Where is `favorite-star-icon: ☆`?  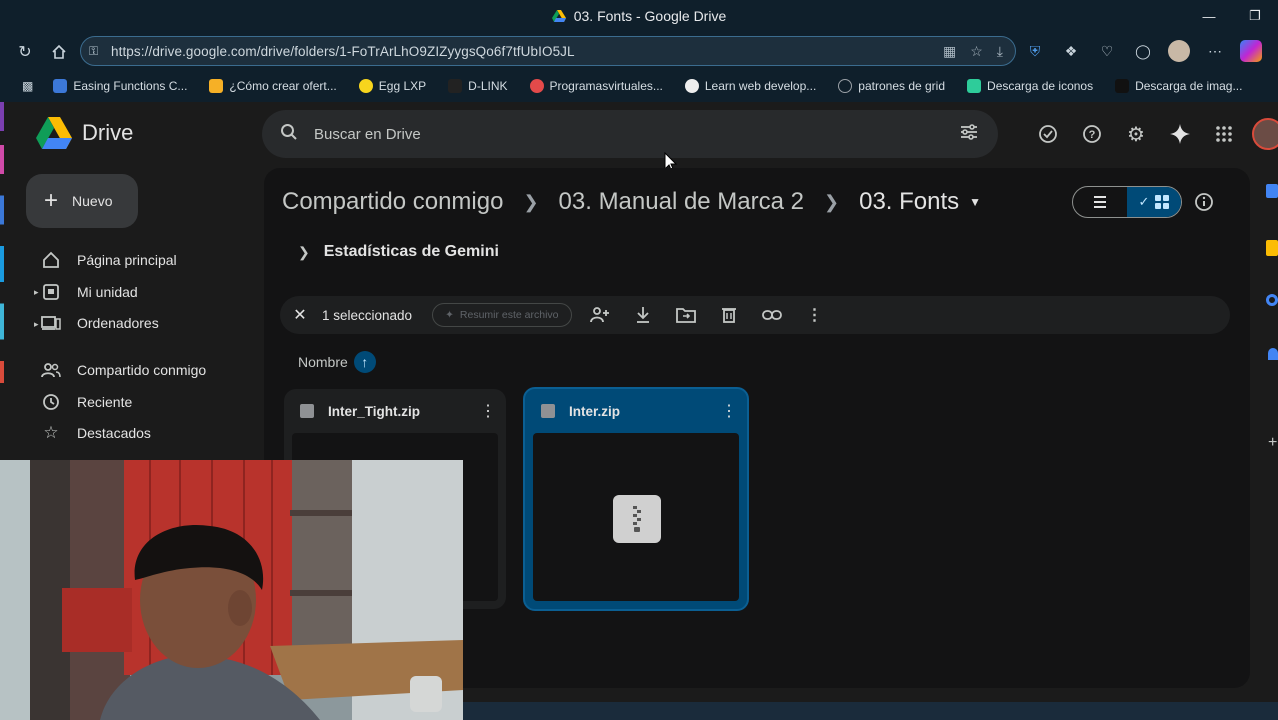 favorite-star-icon: ☆ is located at coordinates (976, 51).